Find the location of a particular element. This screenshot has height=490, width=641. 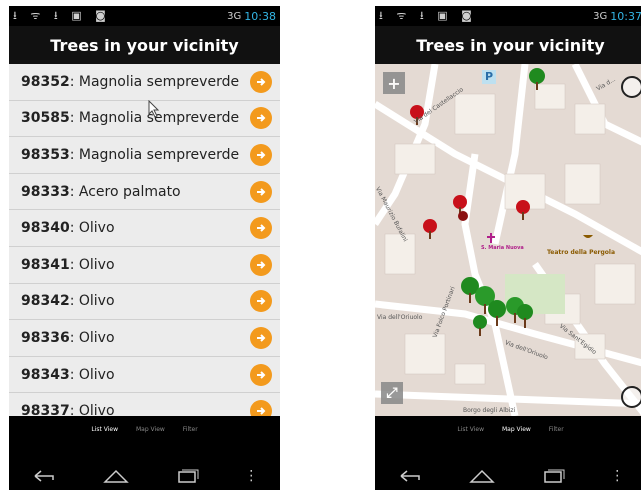

tree-id: 98341 is located at coordinates (45, 264).